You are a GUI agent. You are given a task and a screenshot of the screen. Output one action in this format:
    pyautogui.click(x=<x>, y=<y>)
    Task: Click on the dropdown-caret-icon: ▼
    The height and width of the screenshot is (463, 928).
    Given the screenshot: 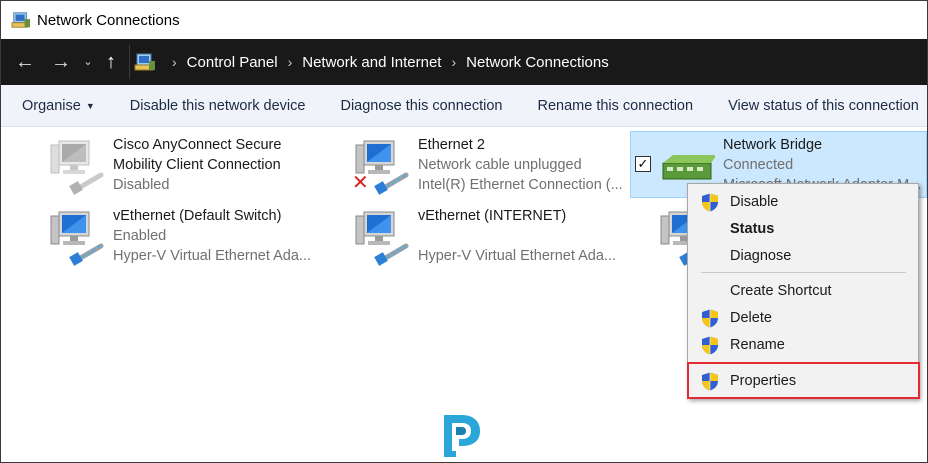 What is the action you would take?
    pyautogui.click(x=90, y=105)
    